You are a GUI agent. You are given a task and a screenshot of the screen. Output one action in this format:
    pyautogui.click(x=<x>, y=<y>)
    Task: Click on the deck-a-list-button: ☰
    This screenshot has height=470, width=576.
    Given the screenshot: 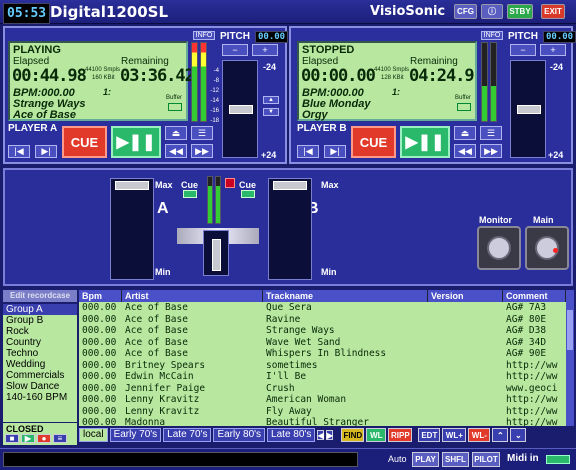 What is the action you would take?
    pyautogui.click(x=202, y=133)
    